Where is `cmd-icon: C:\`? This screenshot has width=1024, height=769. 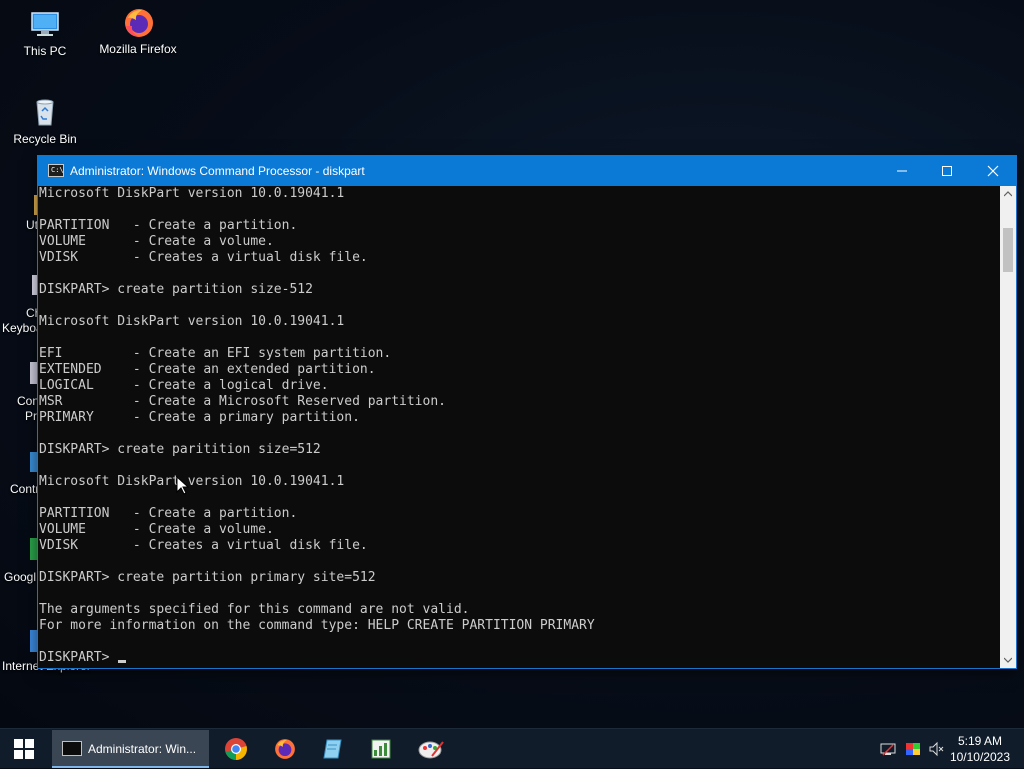
cmd-icon: C:\ is located at coordinates (56, 170).